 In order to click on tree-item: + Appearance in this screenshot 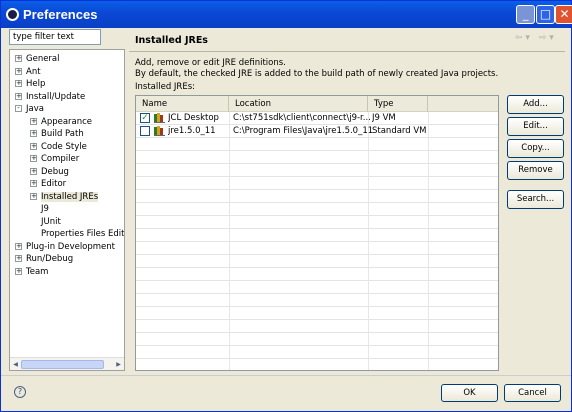, I will do `click(61, 122)`.